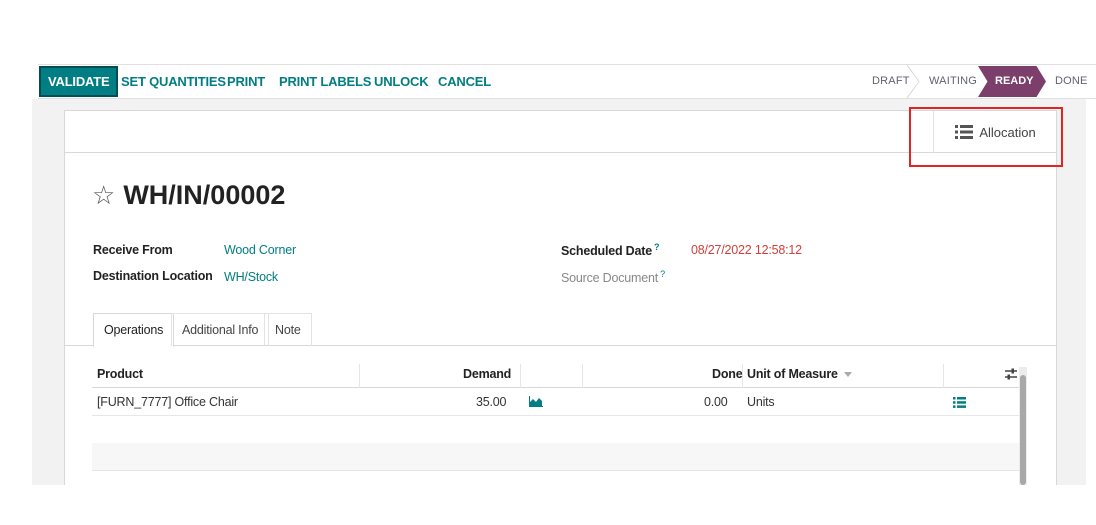  What do you see at coordinates (220, 329) in the screenshot?
I see `tab-additional-info: Additional Info` at bounding box center [220, 329].